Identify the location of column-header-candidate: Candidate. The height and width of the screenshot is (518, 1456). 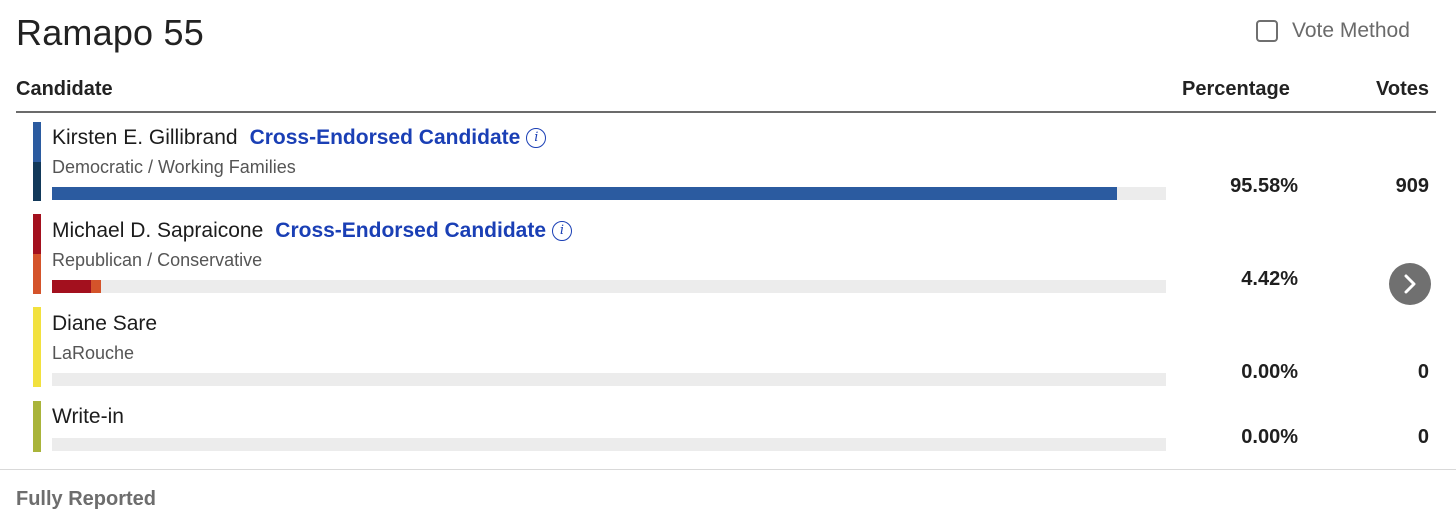
(64, 89).